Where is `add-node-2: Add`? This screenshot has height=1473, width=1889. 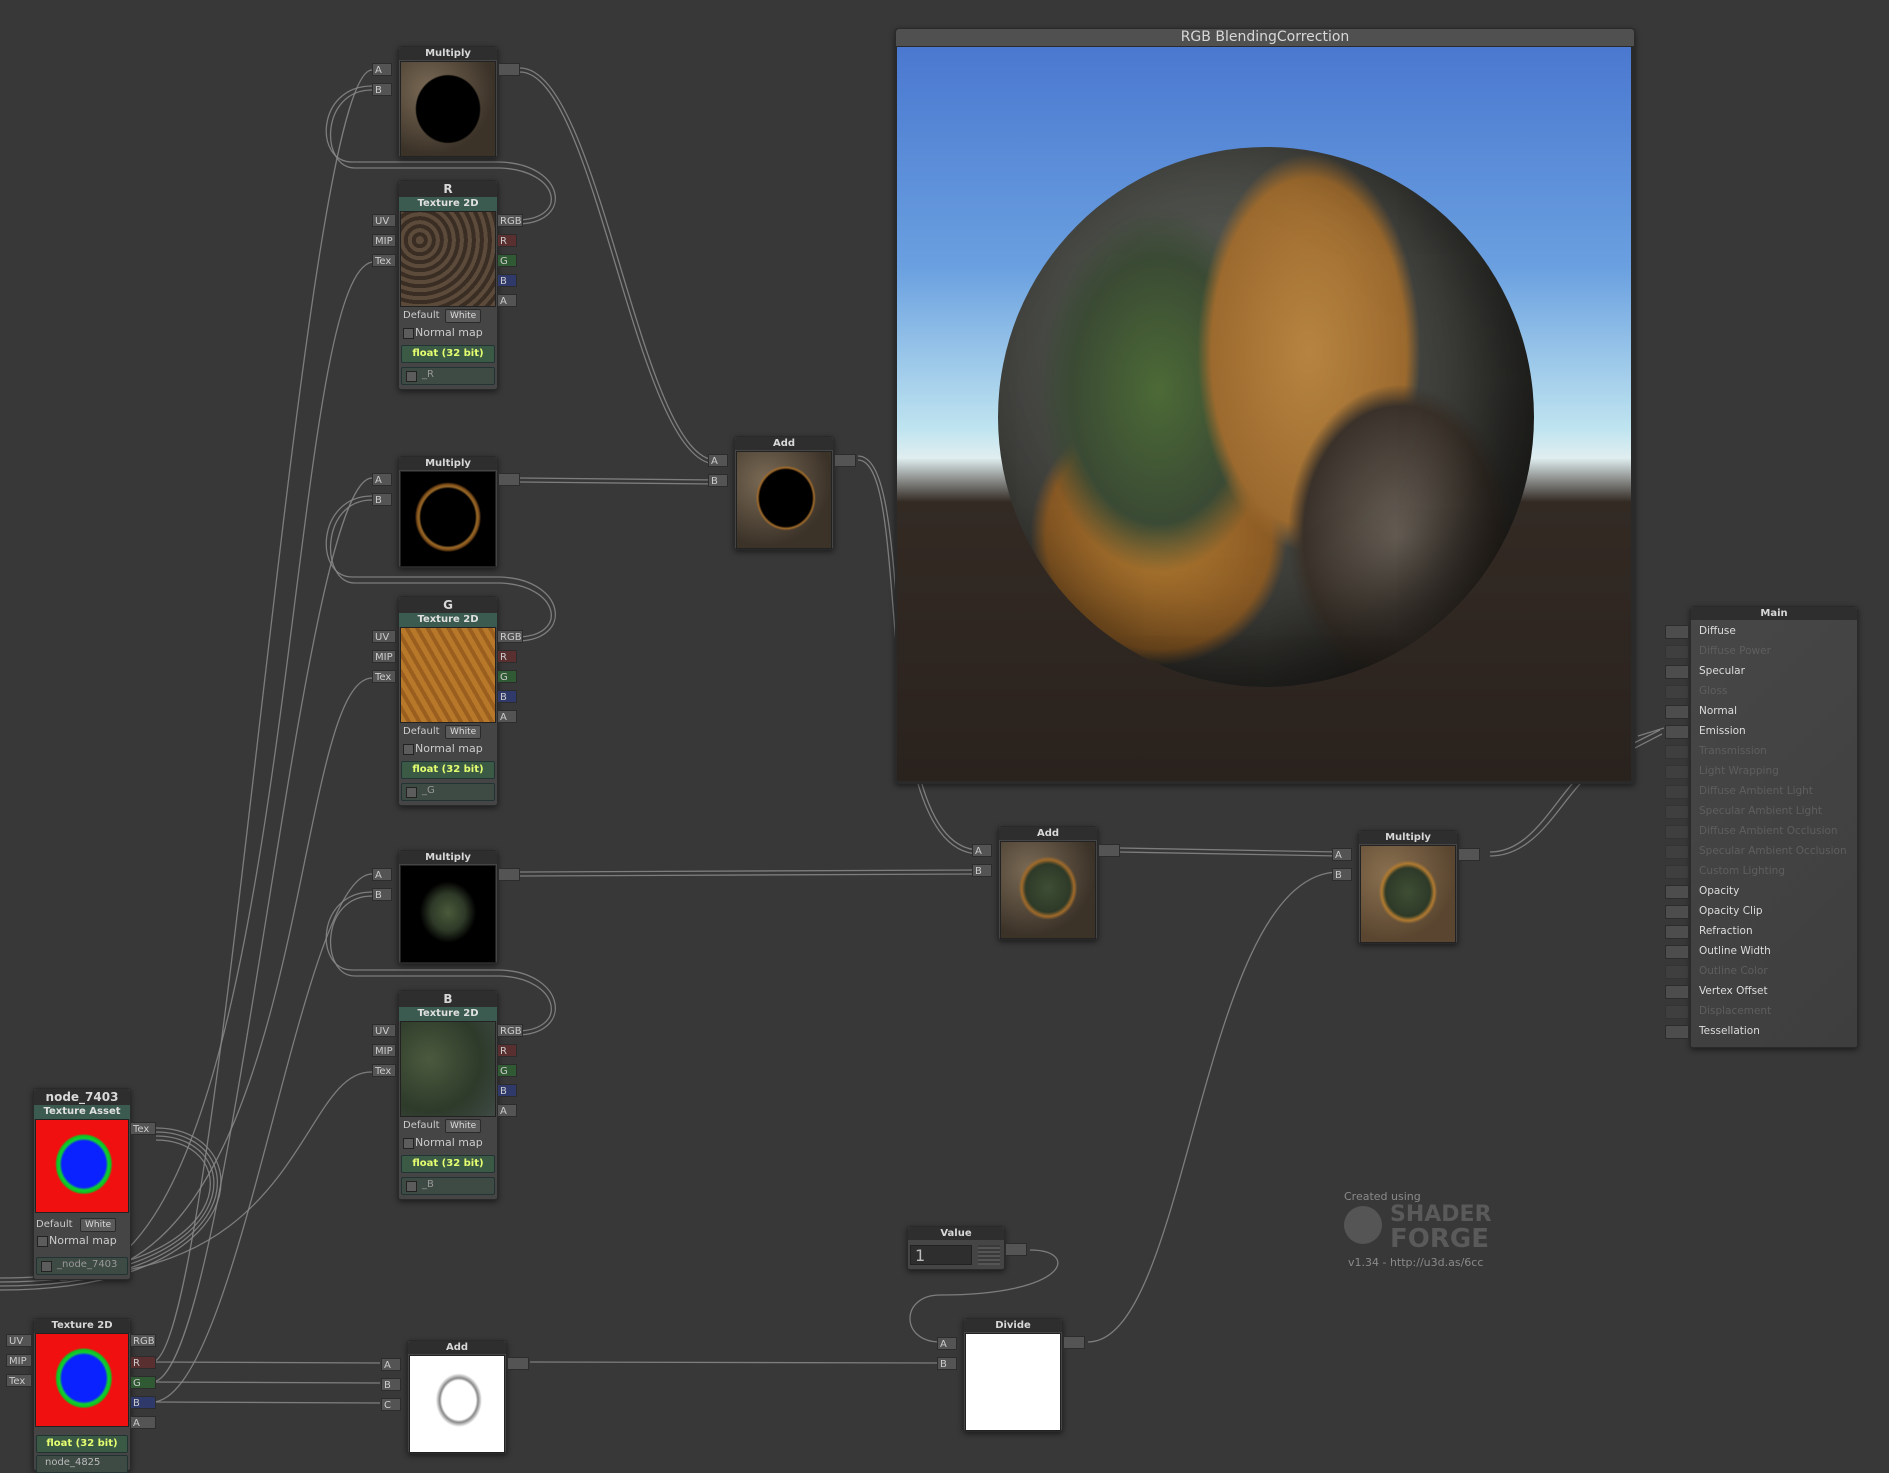
add-node-2: Add is located at coordinates (1048, 883).